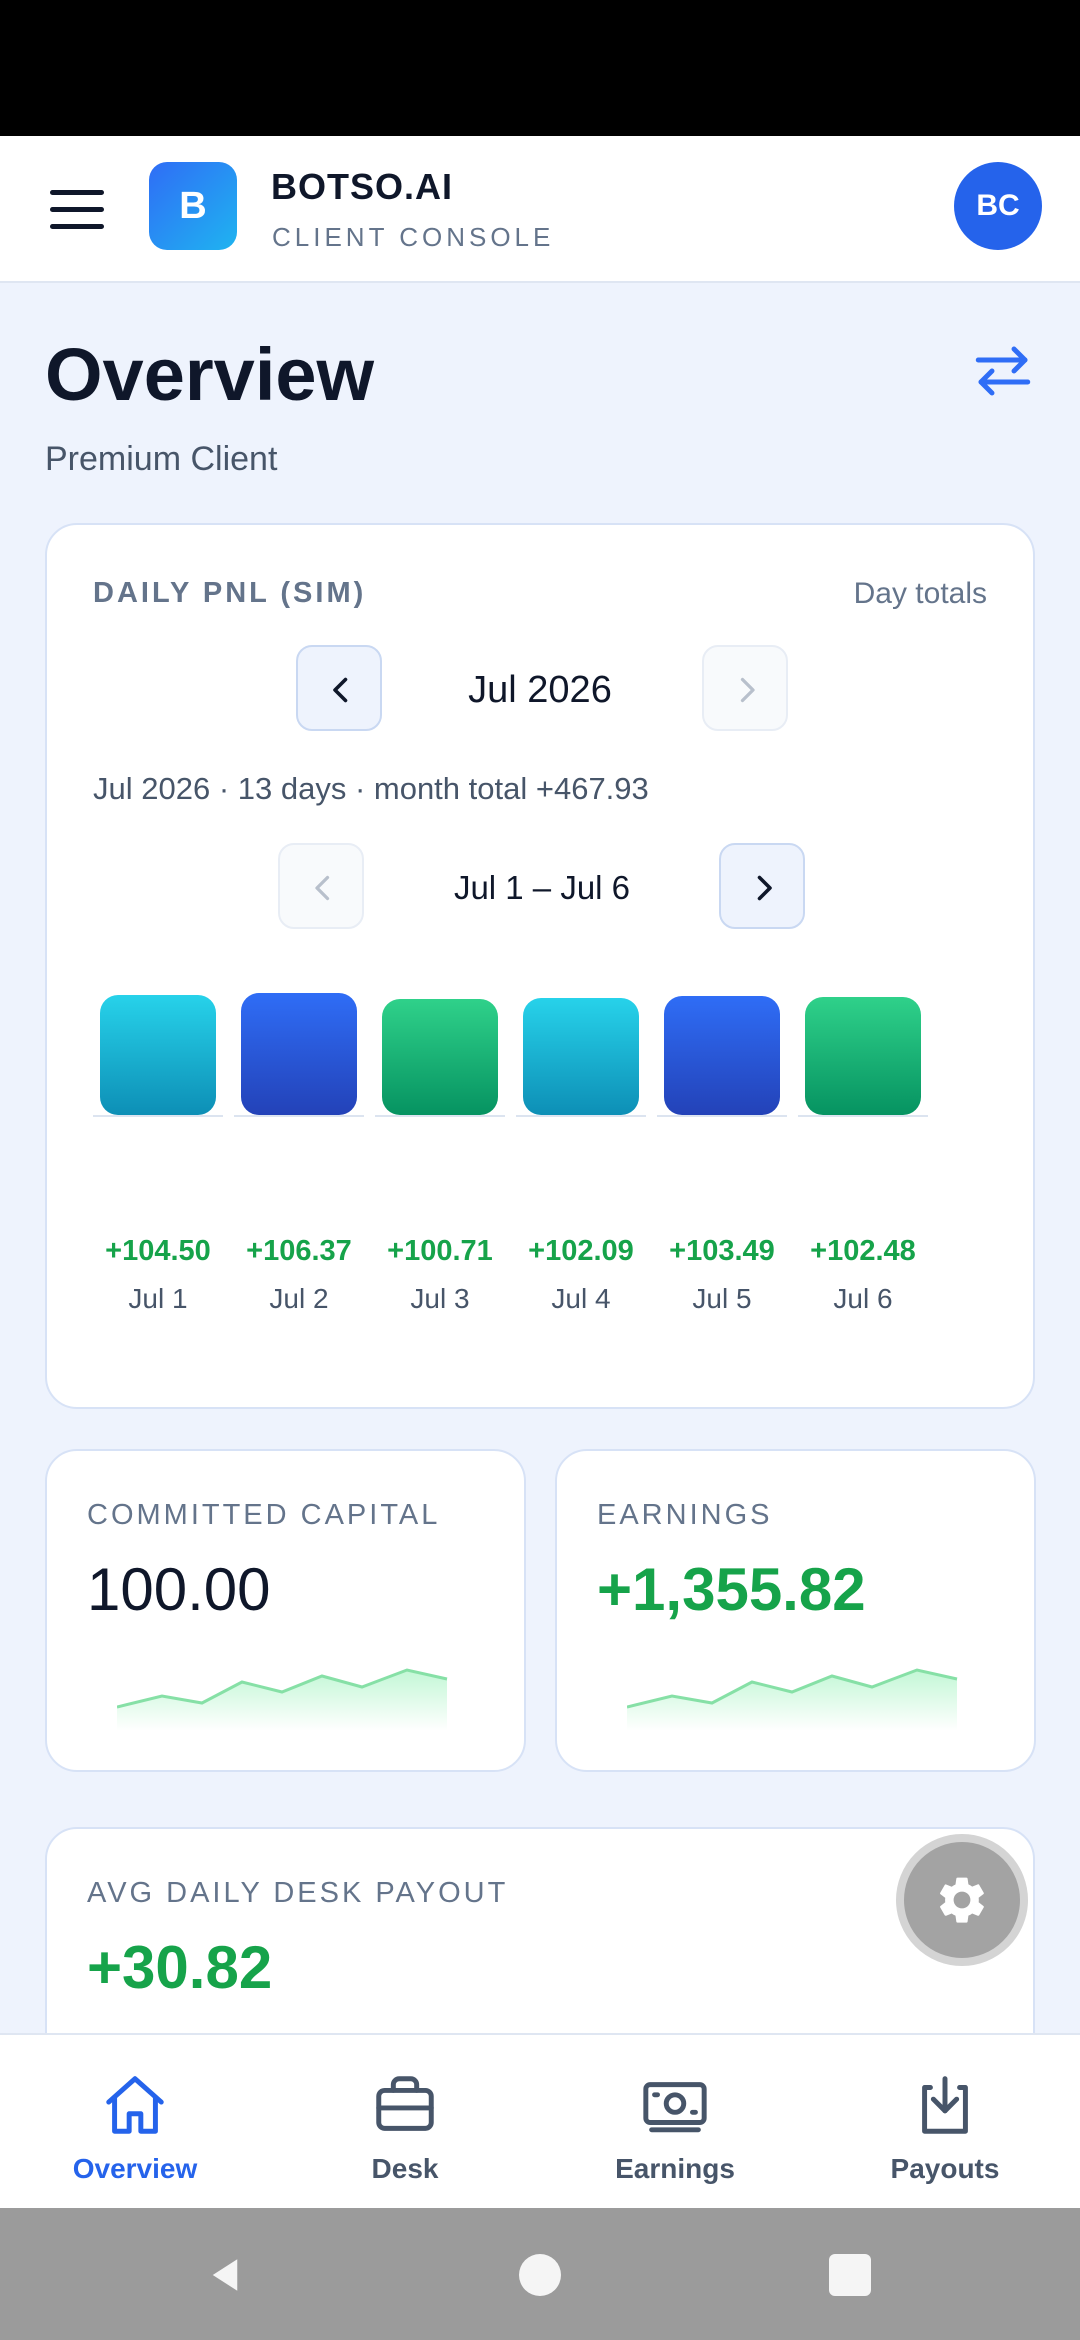  What do you see at coordinates (413, 237) in the screenshot?
I see `brand-subtitle: CLIENT CONSOLE` at bounding box center [413, 237].